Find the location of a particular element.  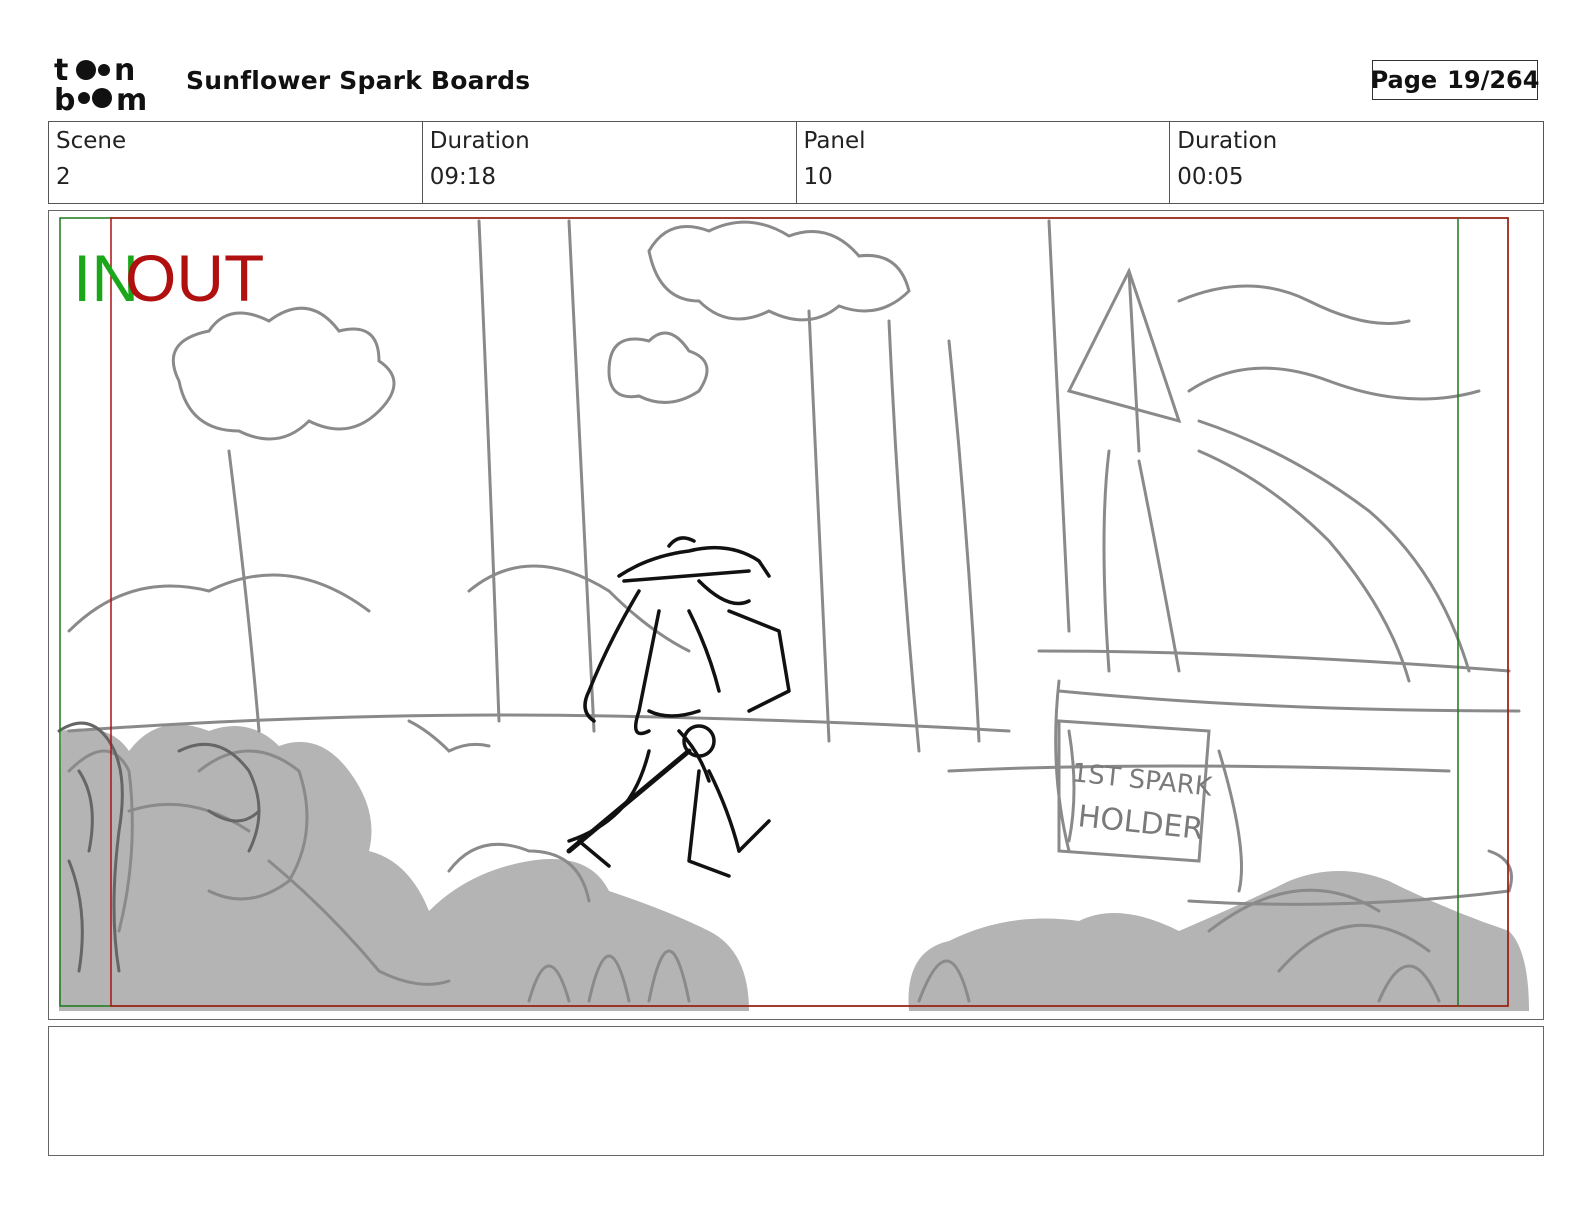

panel-cell: Panel 10 is located at coordinates (982, 162).